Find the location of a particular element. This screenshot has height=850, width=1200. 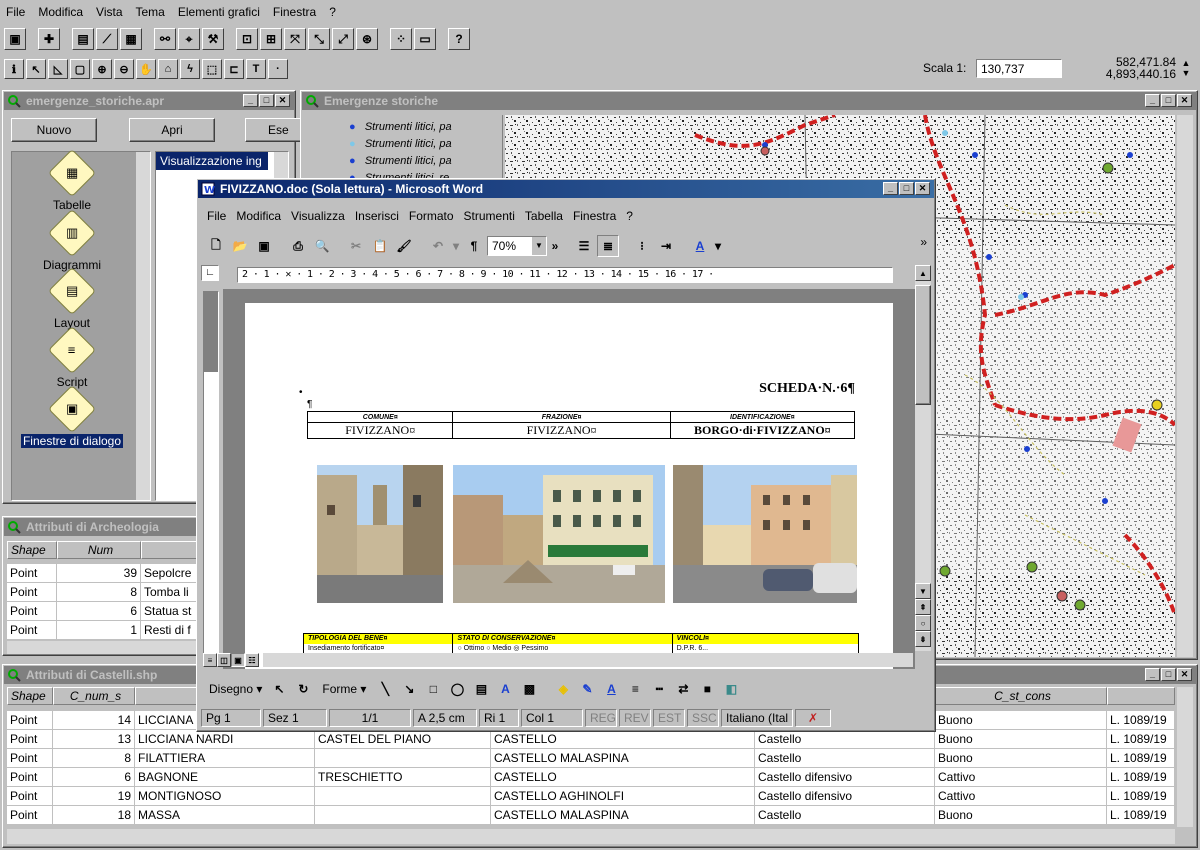

undo-dropdown-icon: ▾ is located at coordinates (456, 246).